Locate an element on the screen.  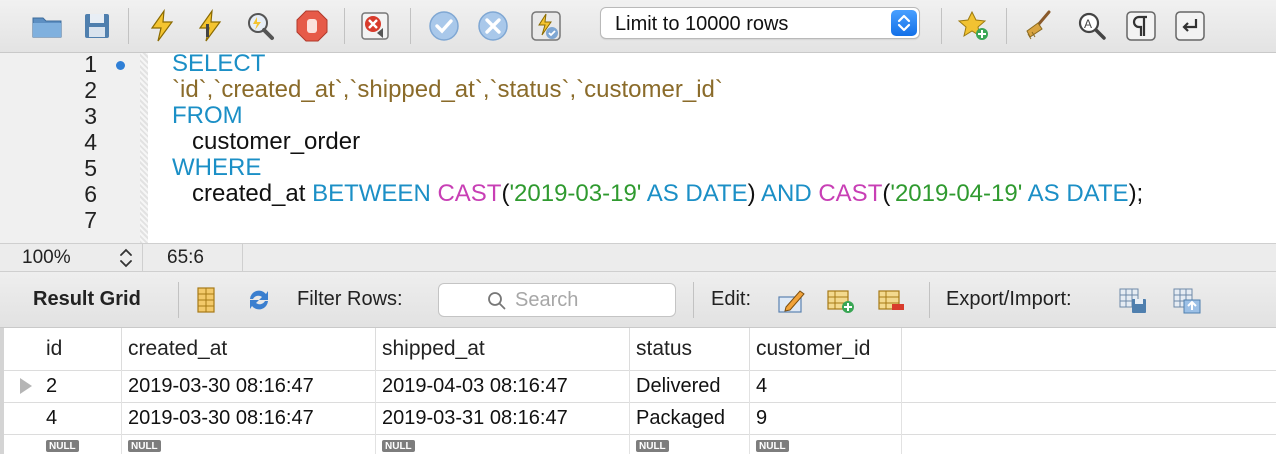
column-header-status: status is located at coordinates (690, 349).